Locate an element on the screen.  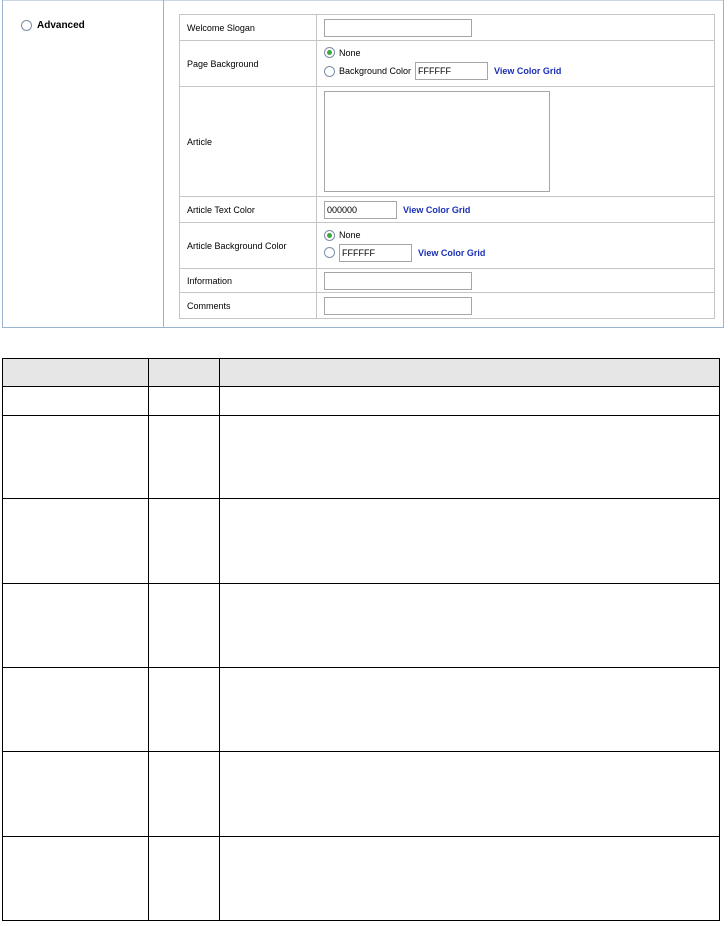
article-text-color-cell: 000000 View Color Grid is located at coordinates (515, 209).